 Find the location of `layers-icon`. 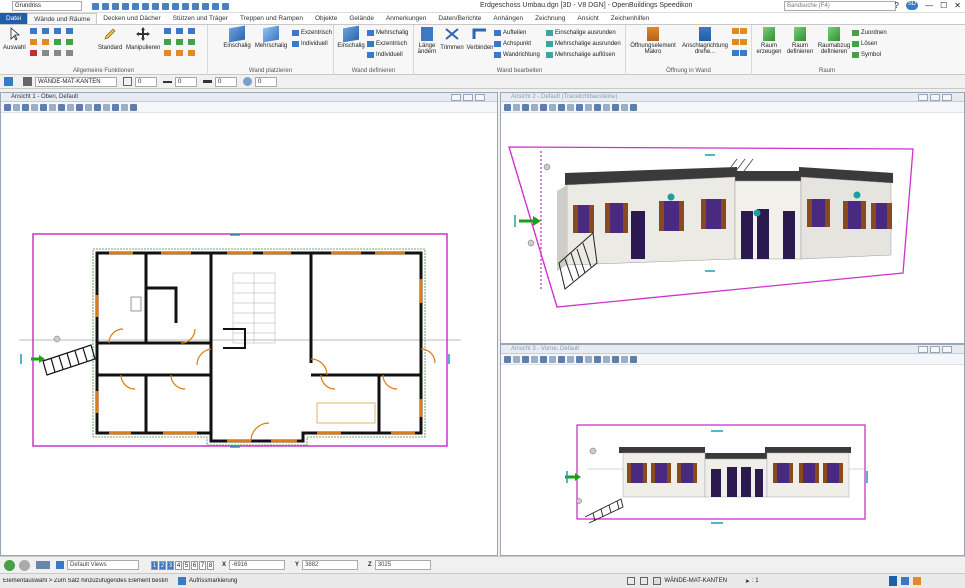

layers-icon is located at coordinates (8, 81).